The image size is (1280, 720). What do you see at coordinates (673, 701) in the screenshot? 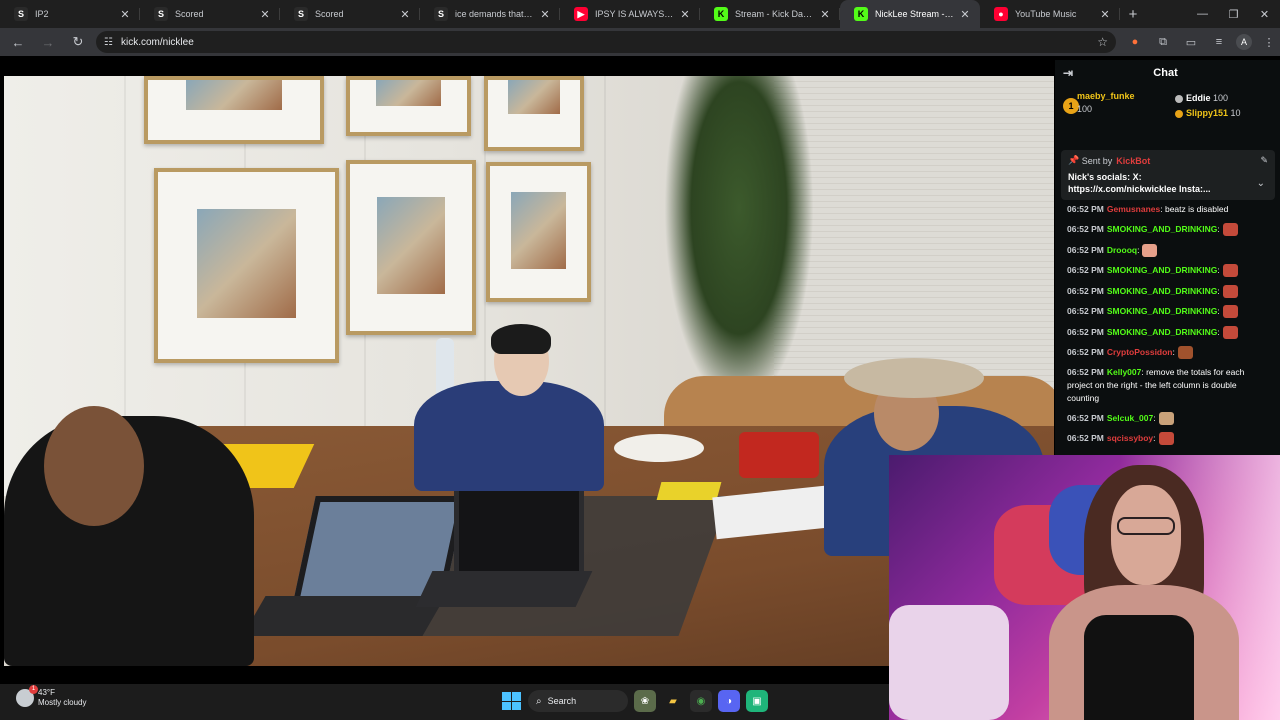
I see `file-explorer-icon: ▰` at bounding box center [673, 701].